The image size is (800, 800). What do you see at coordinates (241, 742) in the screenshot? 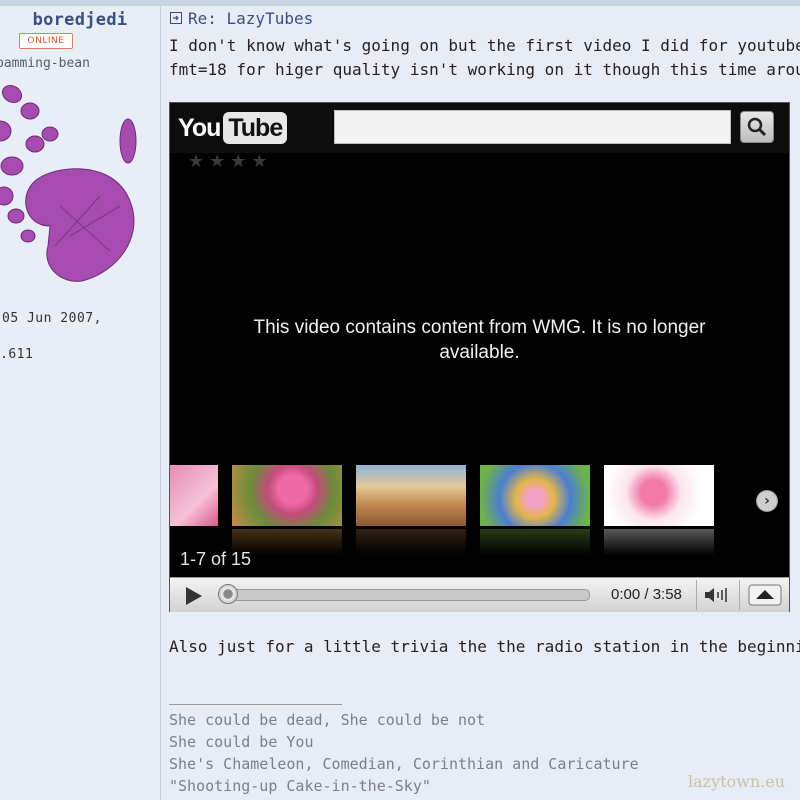
I see `signature-line: She could be You` at bounding box center [241, 742].